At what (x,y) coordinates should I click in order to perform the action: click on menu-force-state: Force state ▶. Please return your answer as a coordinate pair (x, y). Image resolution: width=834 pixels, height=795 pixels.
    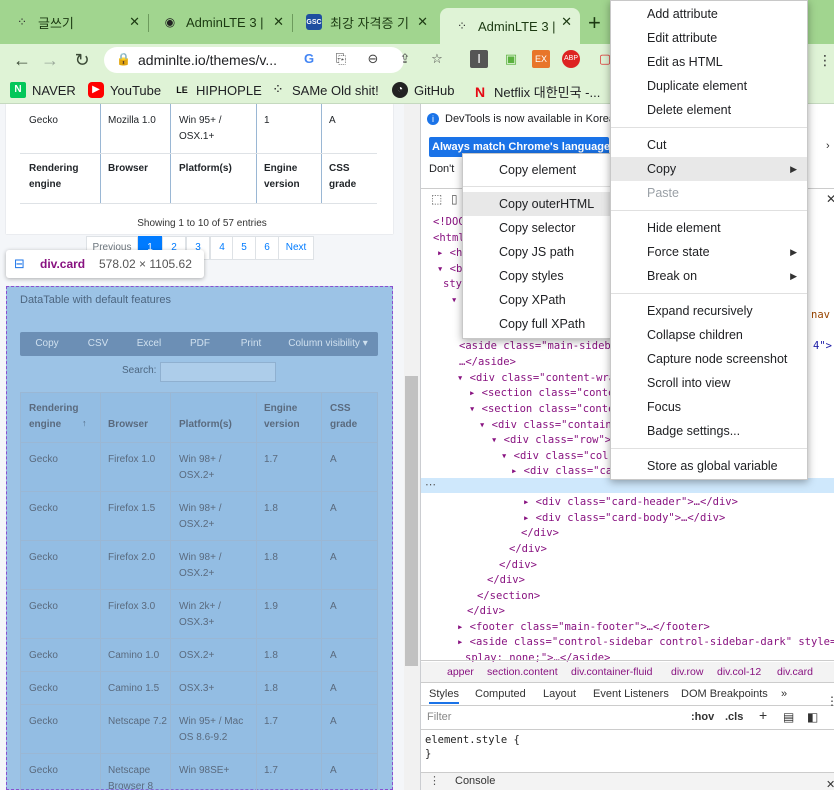
    Looking at the image, I should click on (709, 252).